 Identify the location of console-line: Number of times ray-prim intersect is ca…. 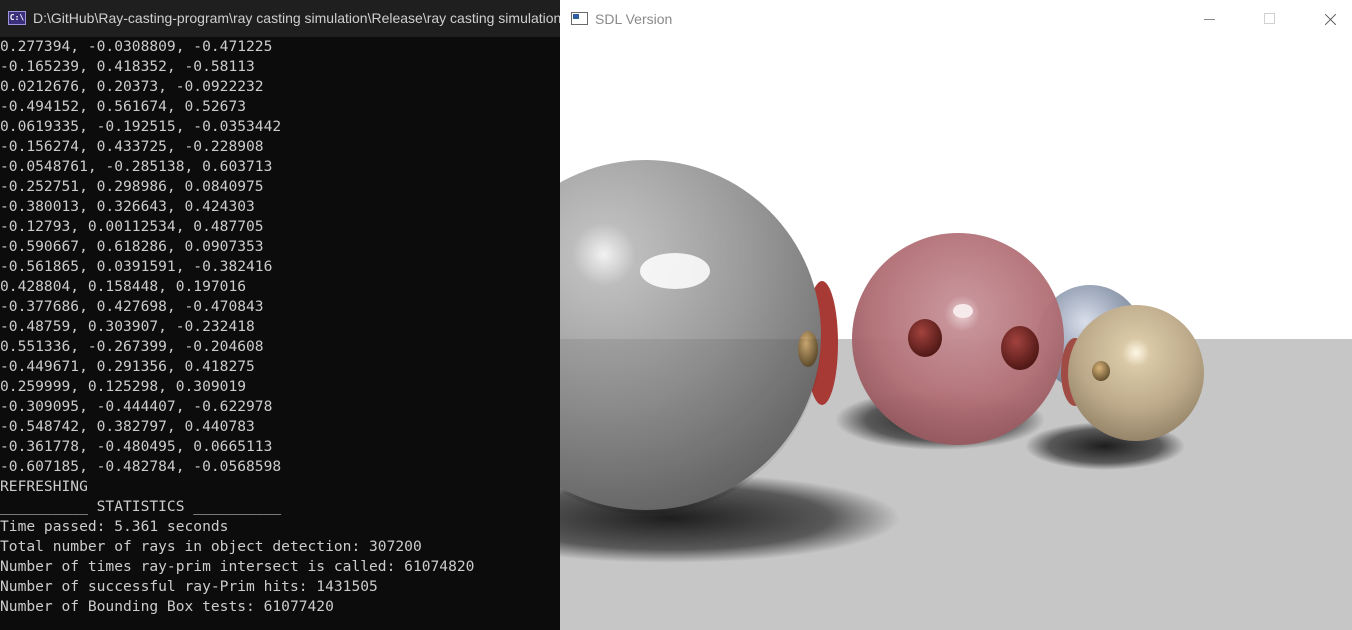
(237, 566).